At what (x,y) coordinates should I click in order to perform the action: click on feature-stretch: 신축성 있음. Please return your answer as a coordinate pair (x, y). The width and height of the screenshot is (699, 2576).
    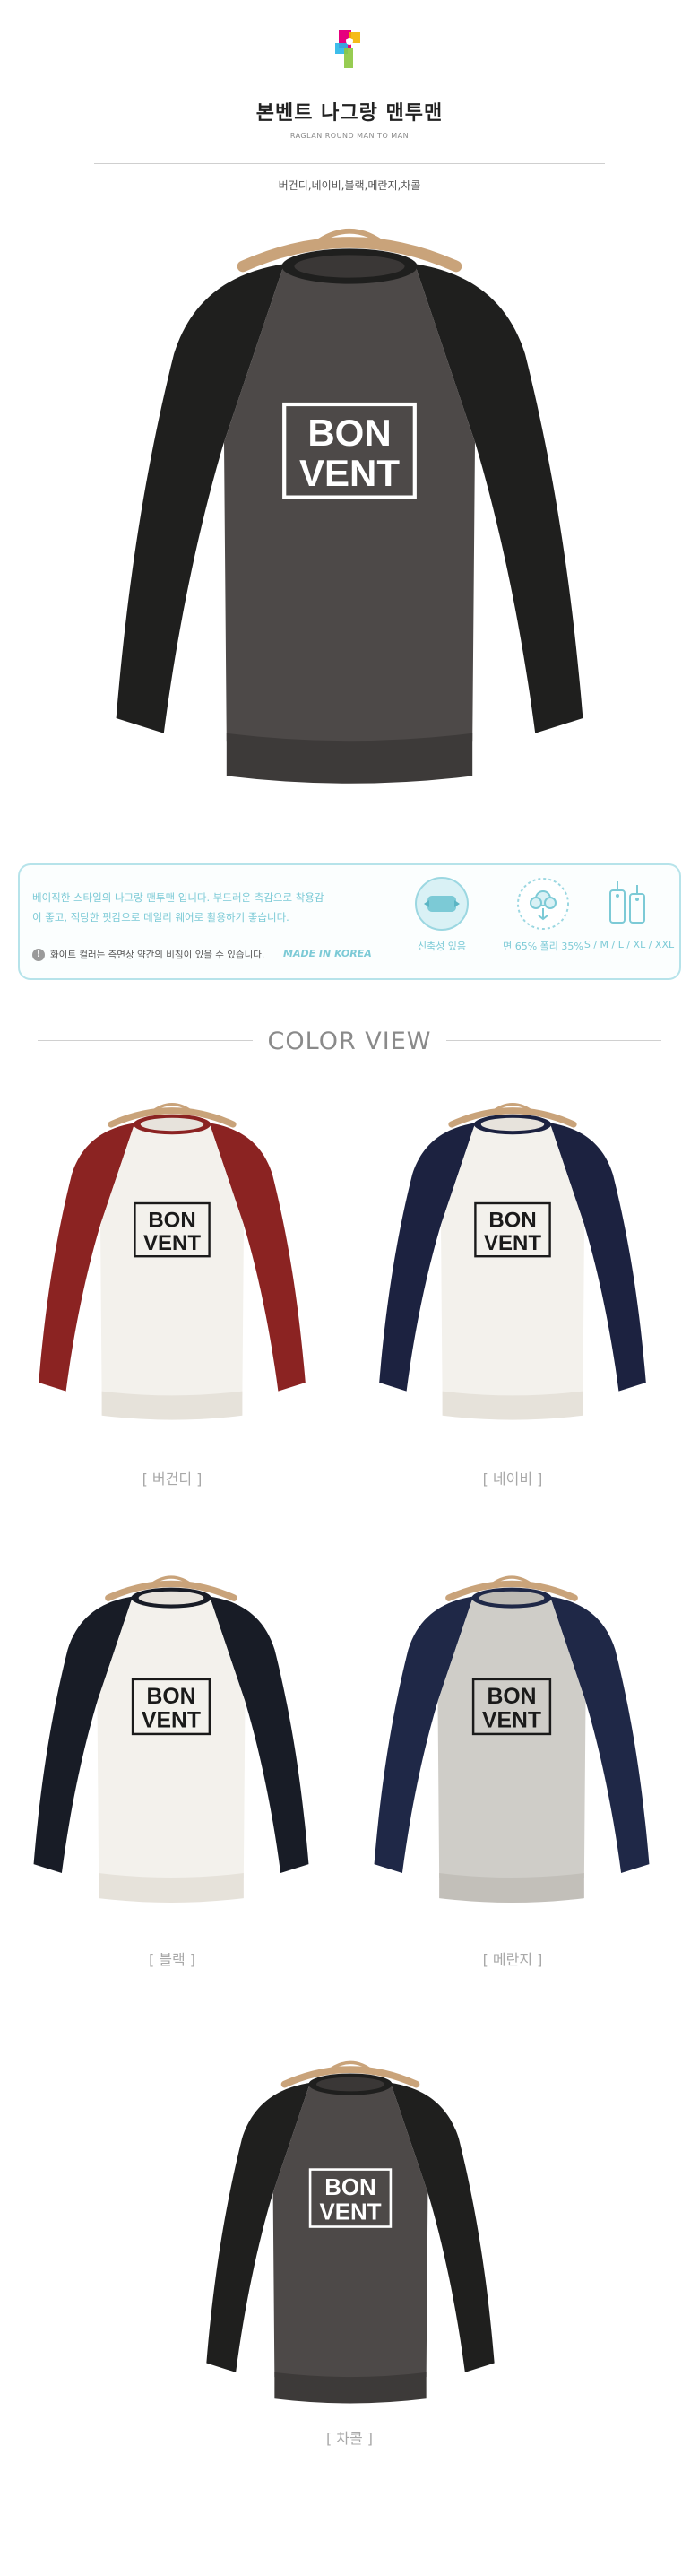
    Looking at the image, I should click on (442, 914).